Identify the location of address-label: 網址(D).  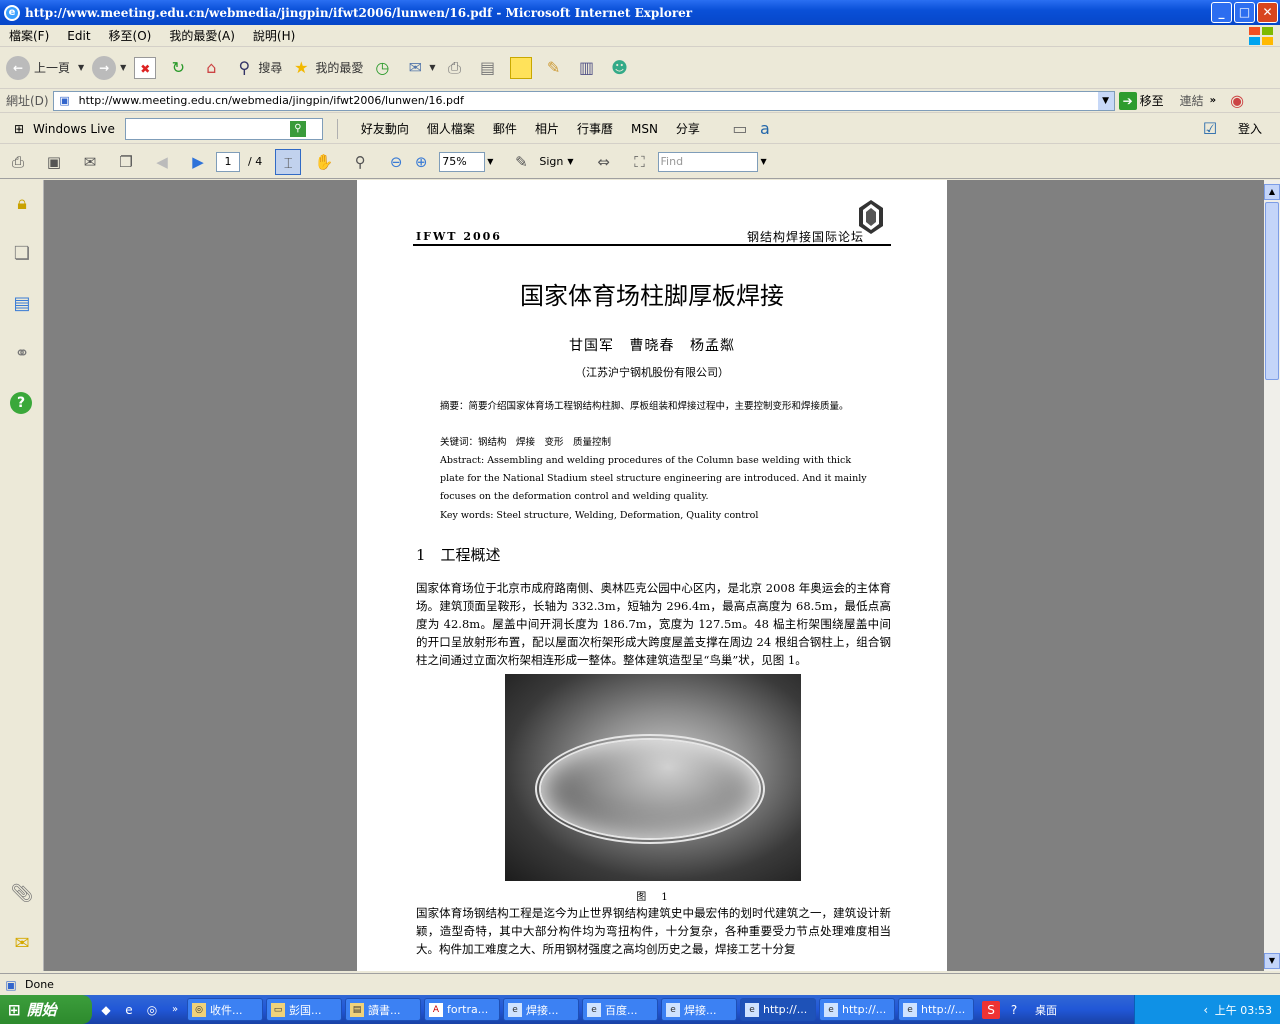
(27, 101).